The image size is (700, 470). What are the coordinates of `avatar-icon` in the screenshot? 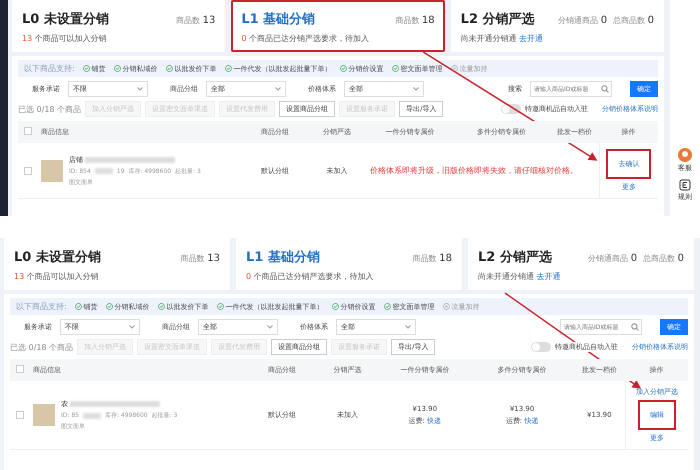 It's located at (685, 155).